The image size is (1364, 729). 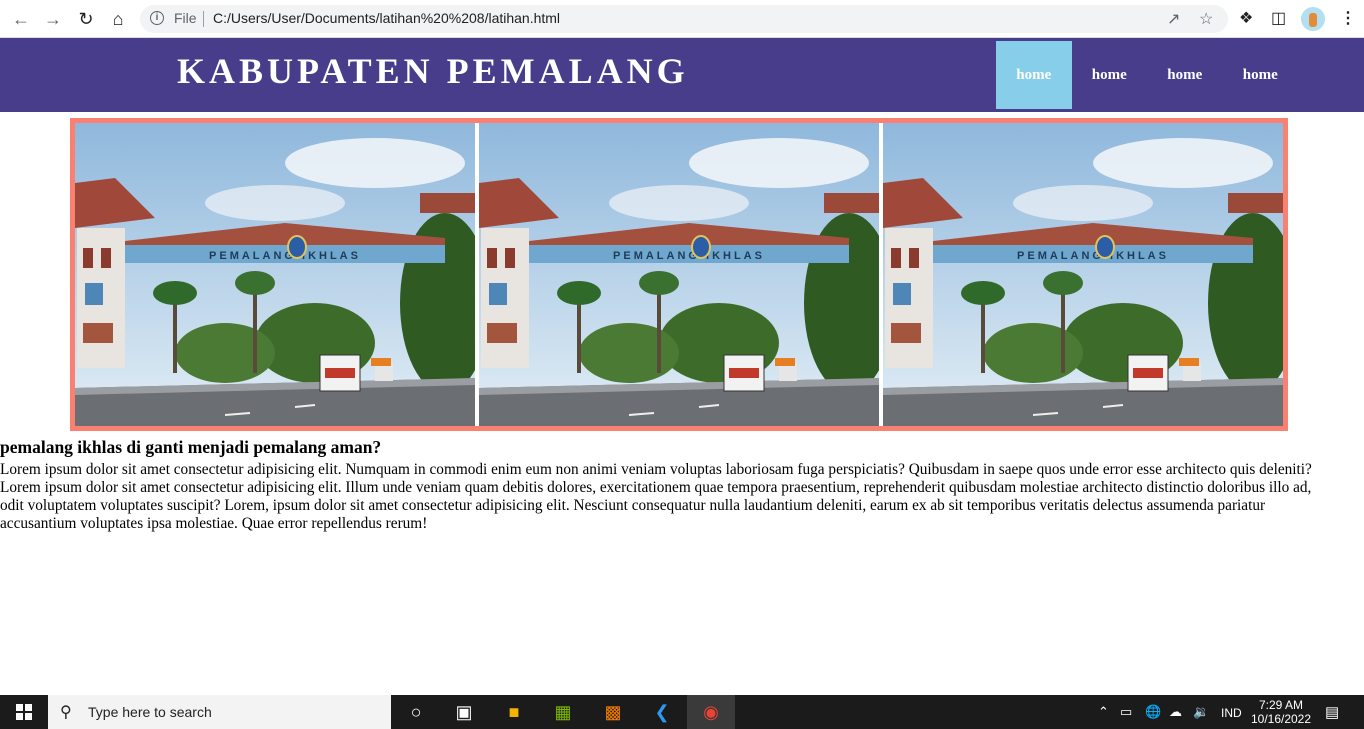 What do you see at coordinates (1034, 75) in the screenshot?
I see `nav-item-home-1: home` at bounding box center [1034, 75].